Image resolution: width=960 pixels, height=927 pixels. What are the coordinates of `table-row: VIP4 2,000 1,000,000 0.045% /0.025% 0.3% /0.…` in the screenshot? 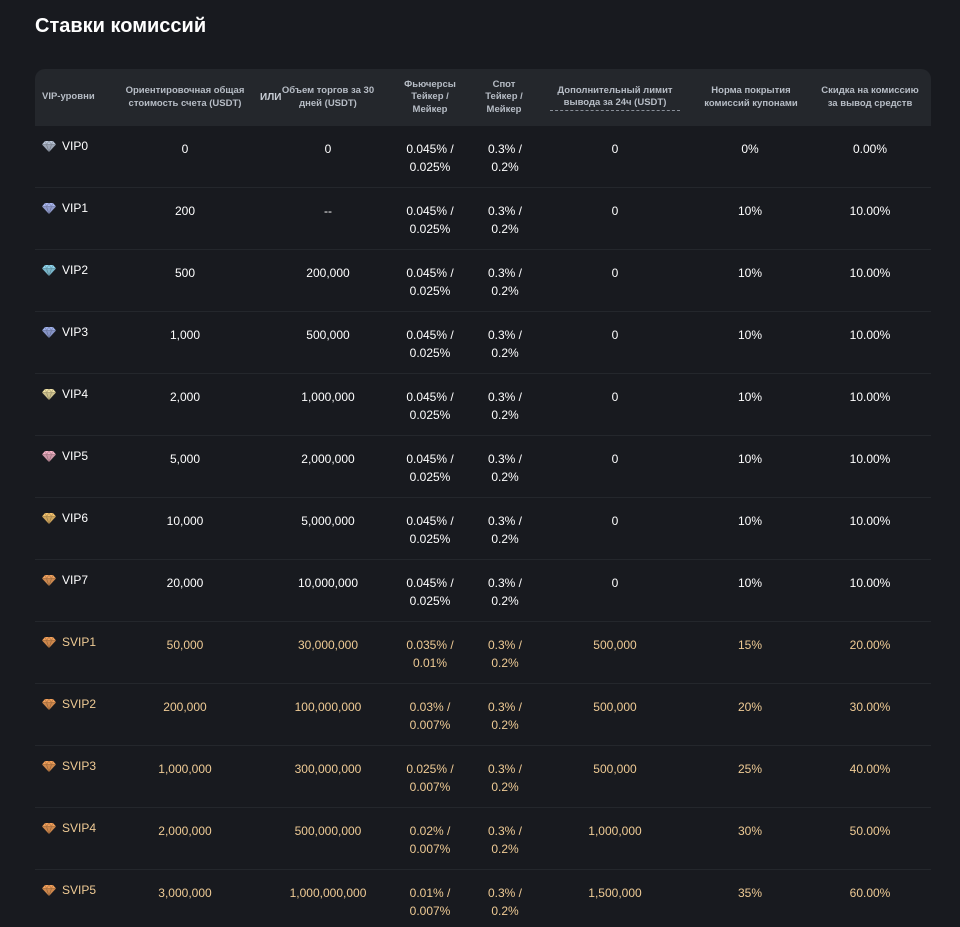 It's located at (483, 405).